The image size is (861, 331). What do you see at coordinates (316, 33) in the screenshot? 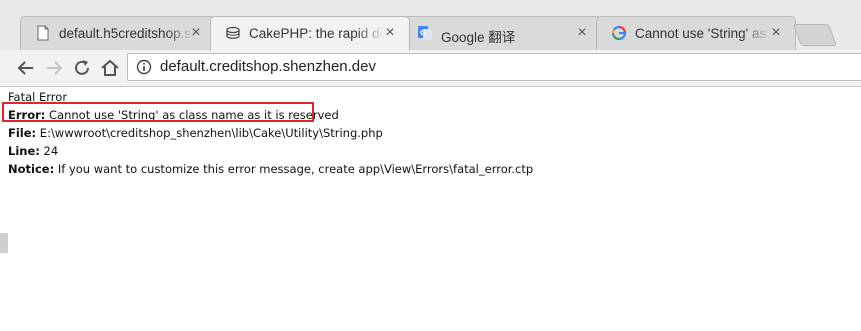
I see `tab-title: CakePHP: the rapid dev` at bounding box center [316, 33].